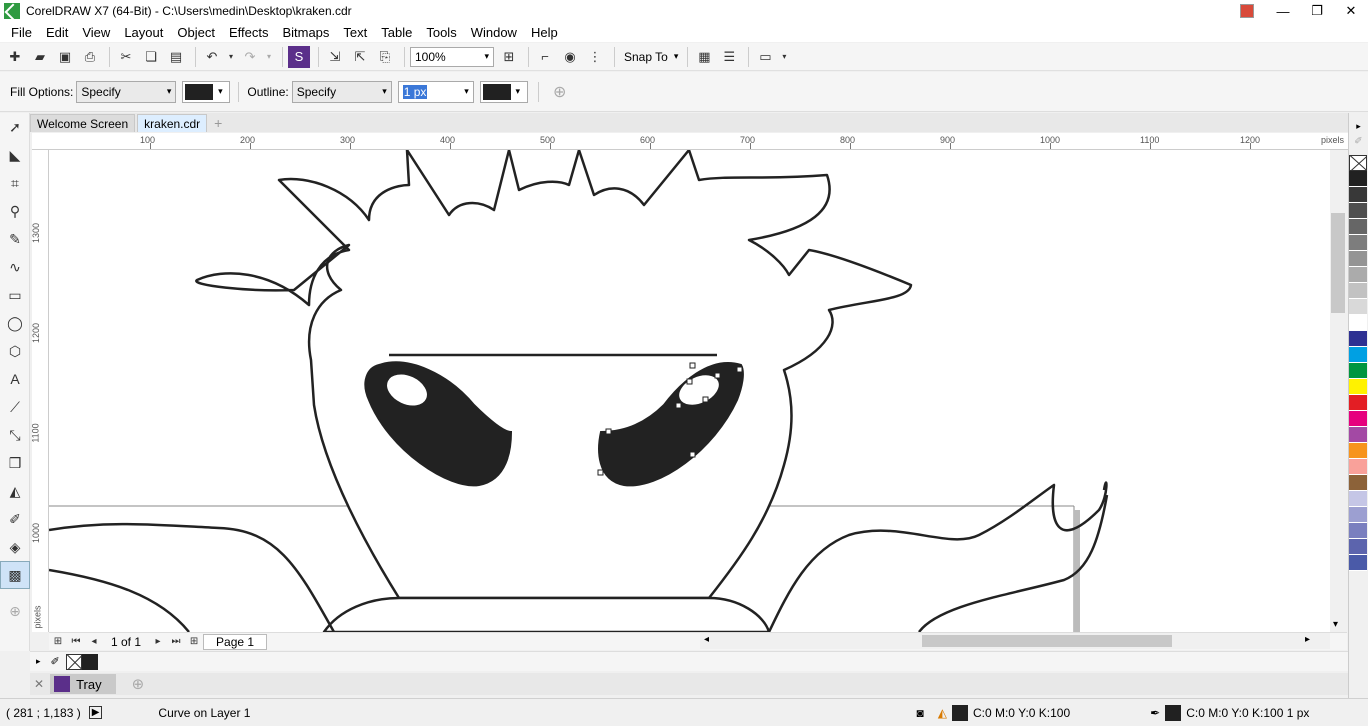  I want to click on tab-welcome-screen: Welcome Screen, so click(83, 123).